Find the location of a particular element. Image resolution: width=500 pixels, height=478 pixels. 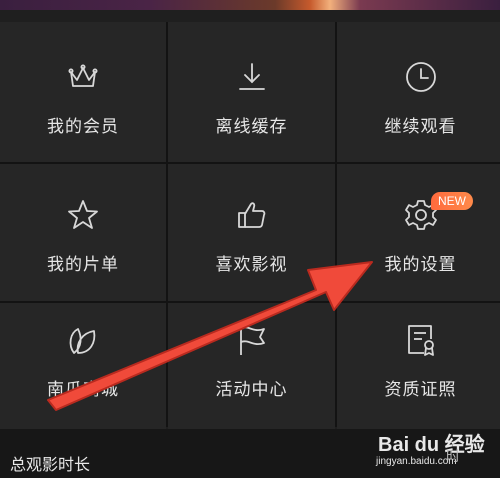

menu-item-liked-videos: 喜欢影视 is located at coordinates (251, 232).